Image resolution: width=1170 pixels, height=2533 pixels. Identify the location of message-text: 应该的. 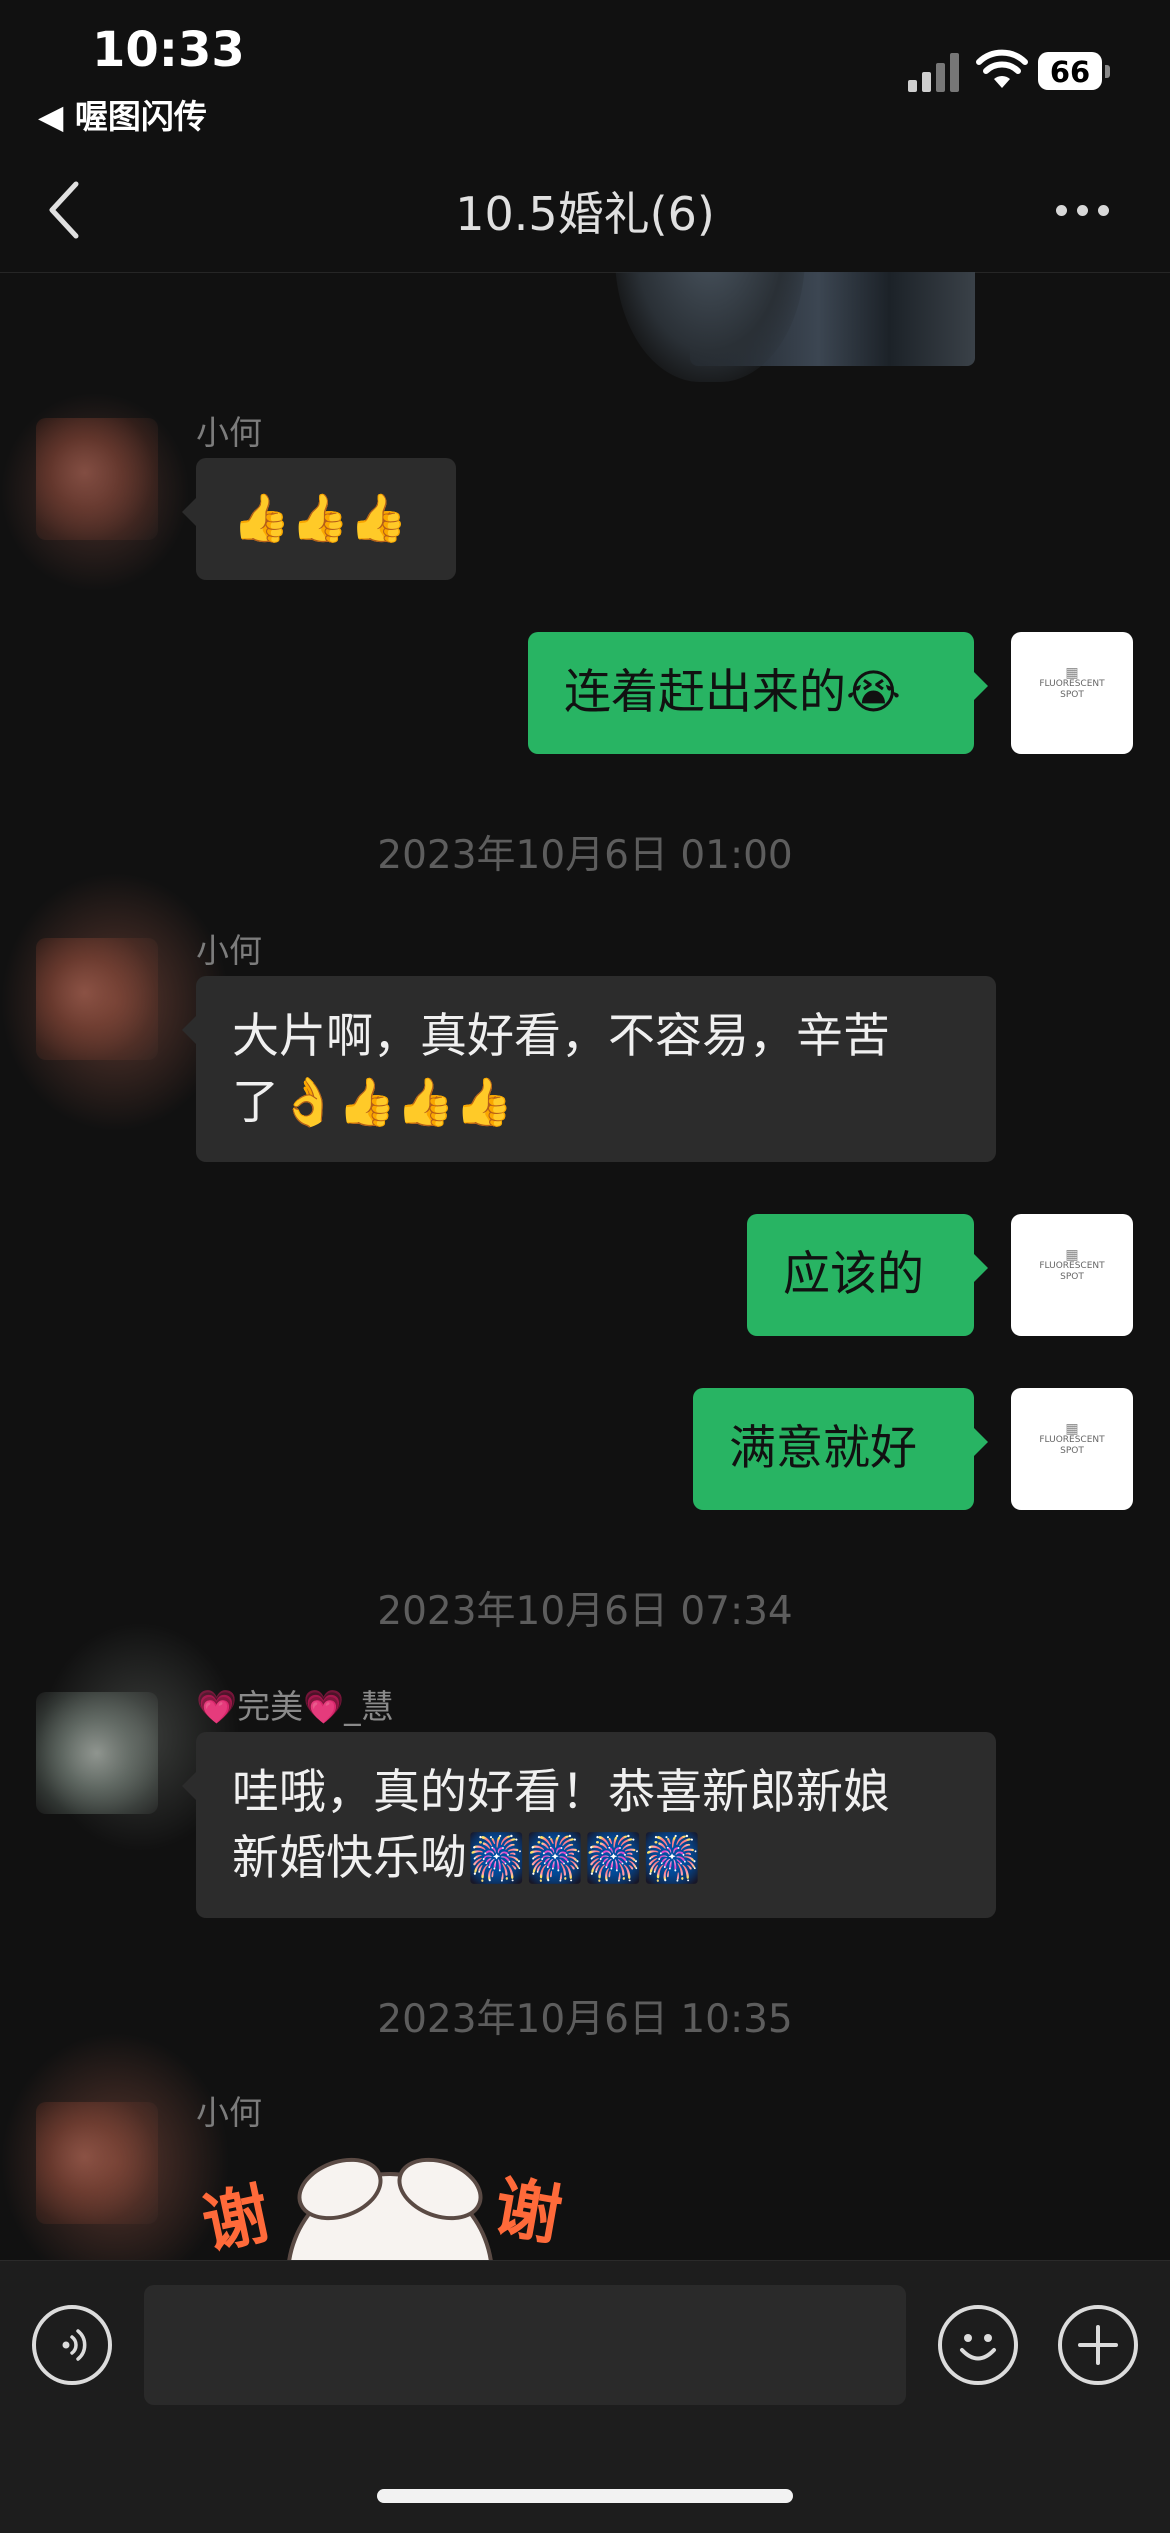
(853, 1274).